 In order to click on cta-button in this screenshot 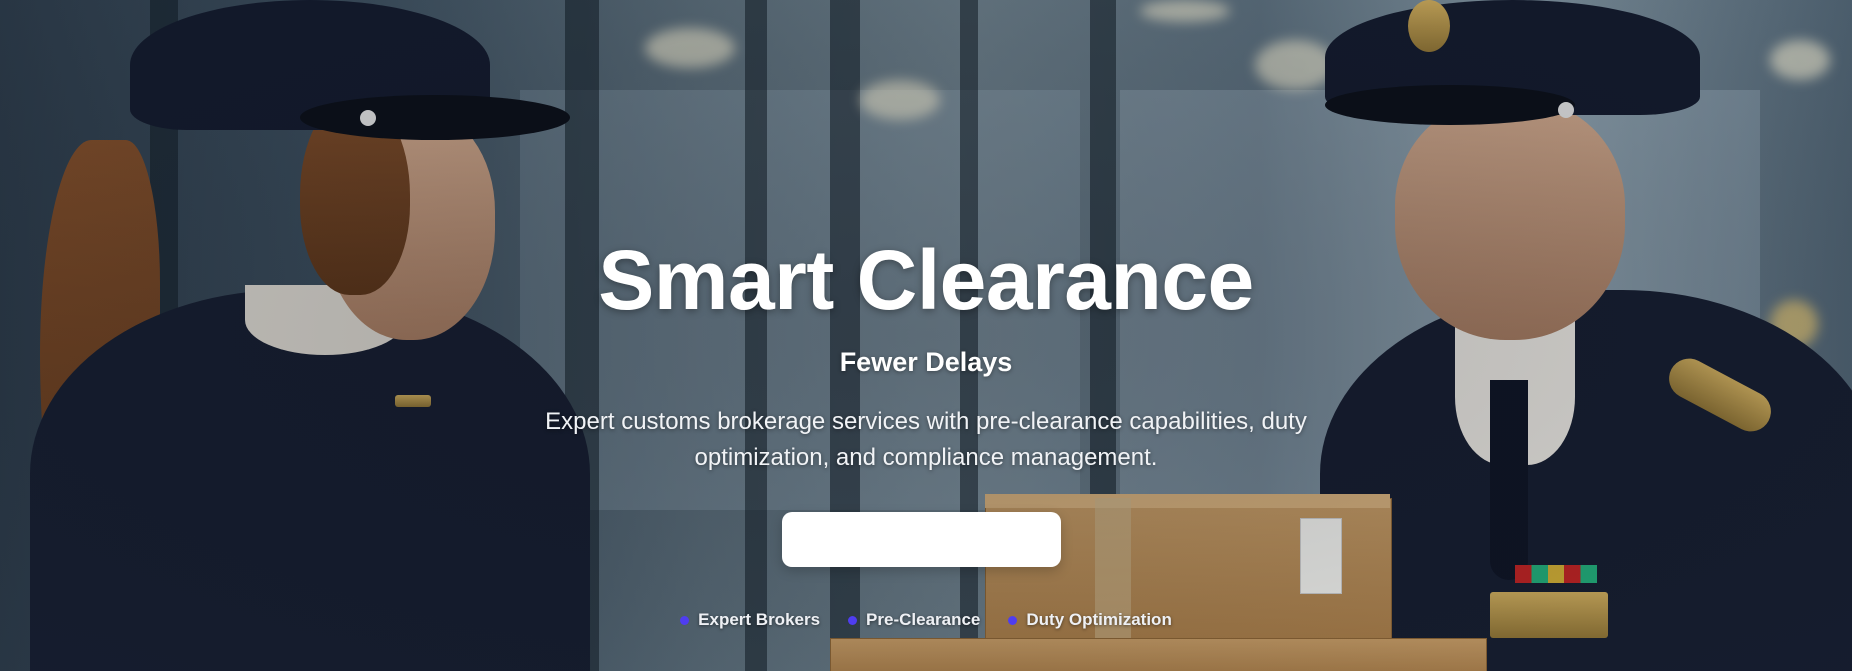, I will do `click(921, 539)`.